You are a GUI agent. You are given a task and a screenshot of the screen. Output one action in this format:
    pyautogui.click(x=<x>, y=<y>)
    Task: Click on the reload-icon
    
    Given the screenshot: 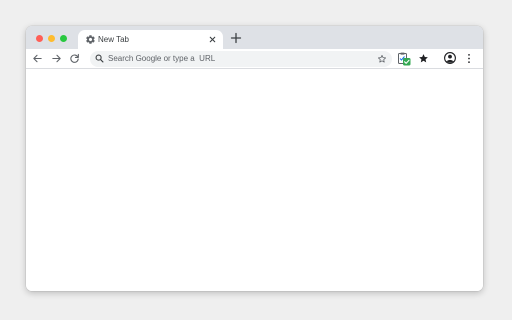 What is the action you would take?
    pyautogui.click(x=74, y=58)
    